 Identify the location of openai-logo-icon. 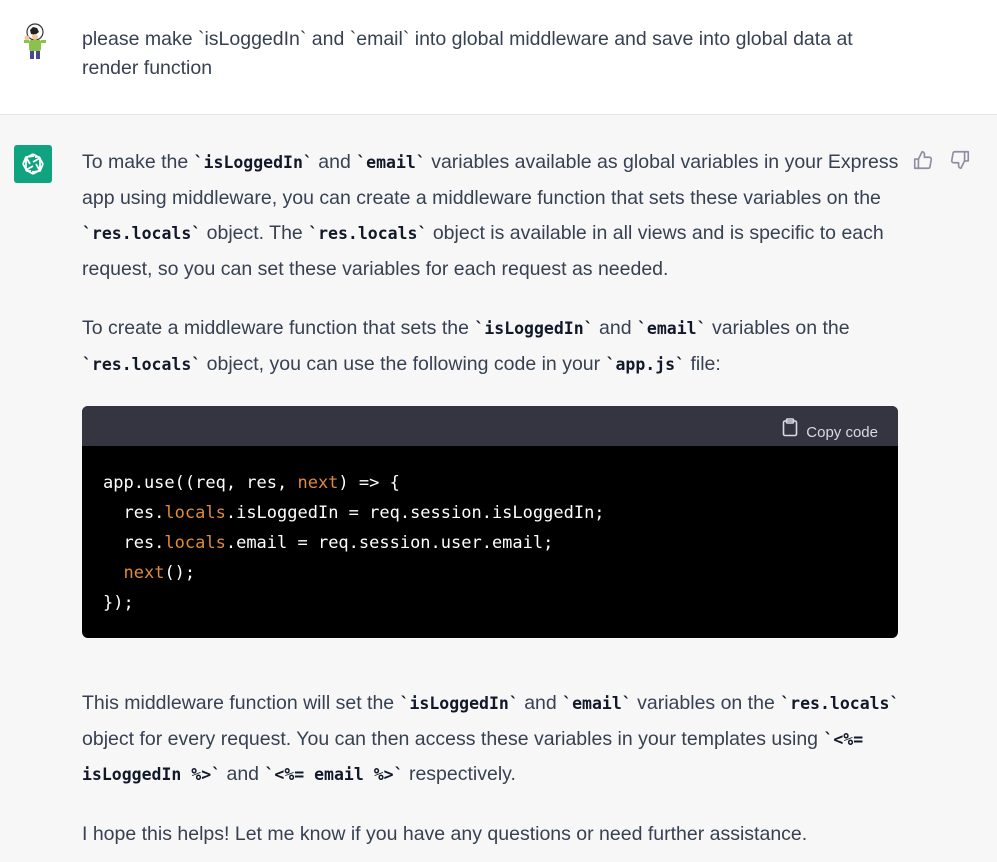
(33, 164).